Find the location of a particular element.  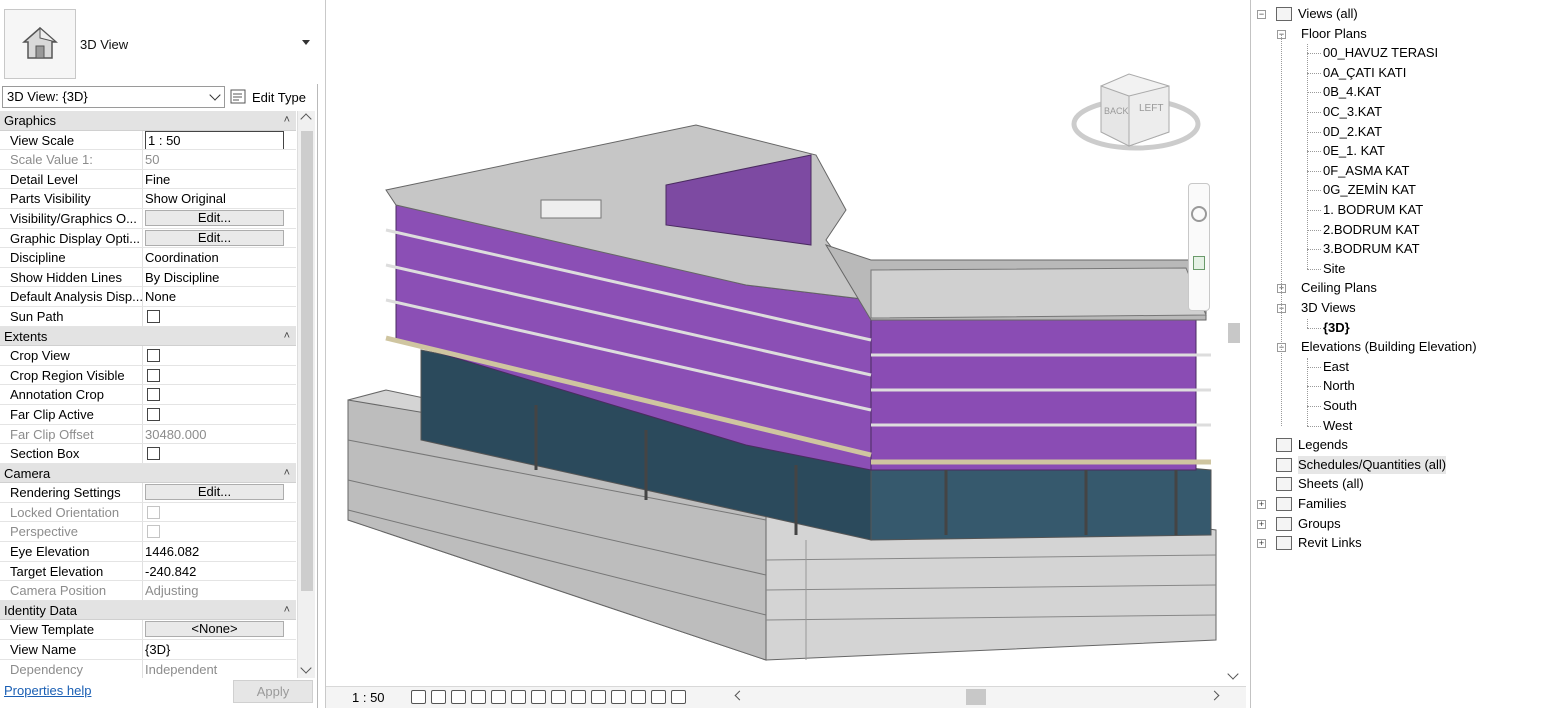

full-navigation-wheel-icon is located at coordinates (1199, 214).